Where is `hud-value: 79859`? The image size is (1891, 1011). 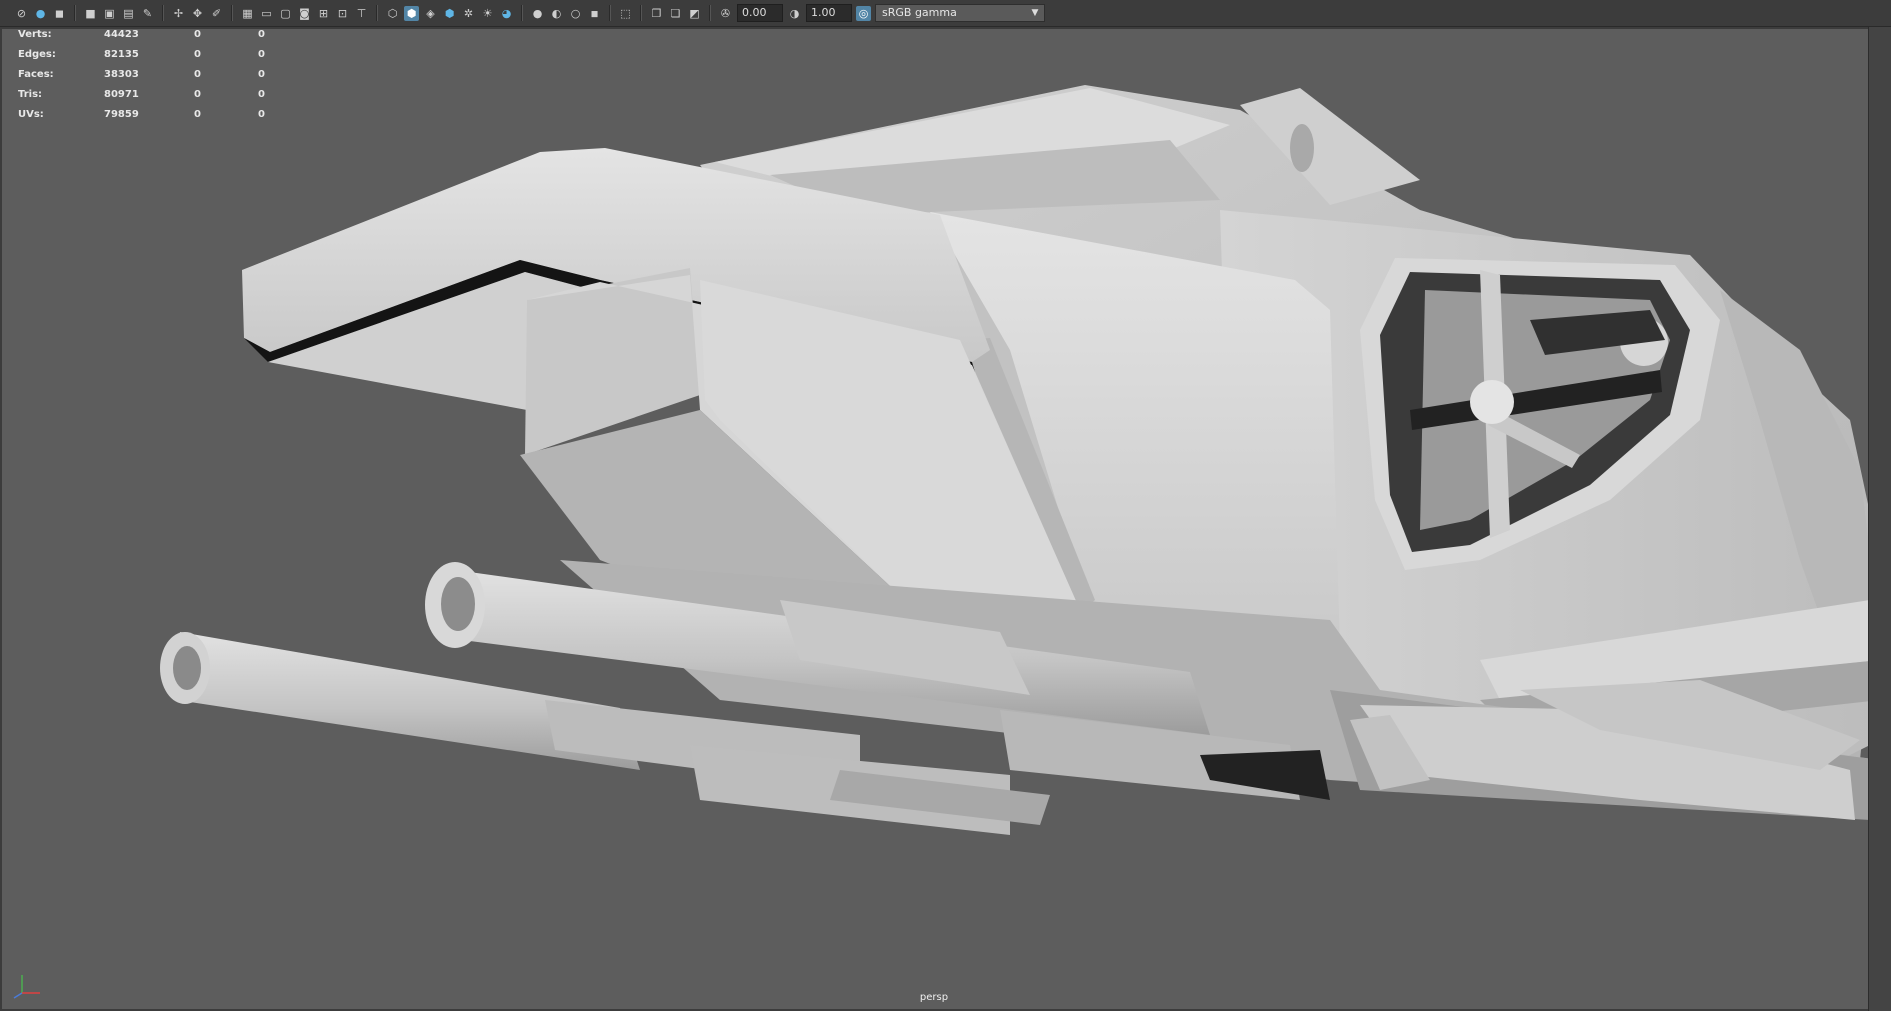
hud-value: 79859 is located at coordinates (121, 114).